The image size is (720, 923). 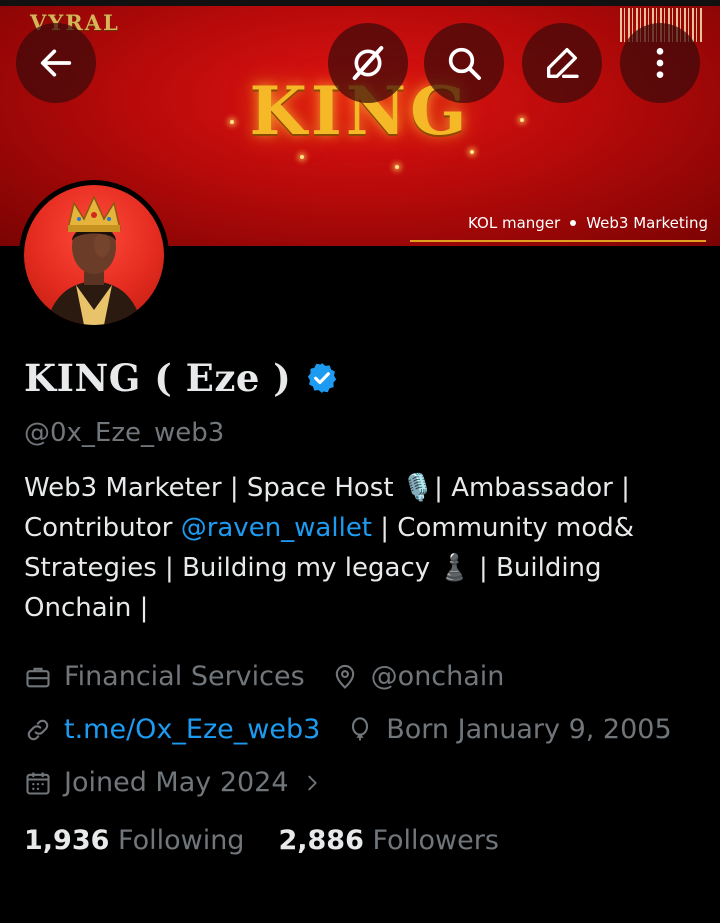 I want to click on location-text: @onchain, so click(x=437, y=676).